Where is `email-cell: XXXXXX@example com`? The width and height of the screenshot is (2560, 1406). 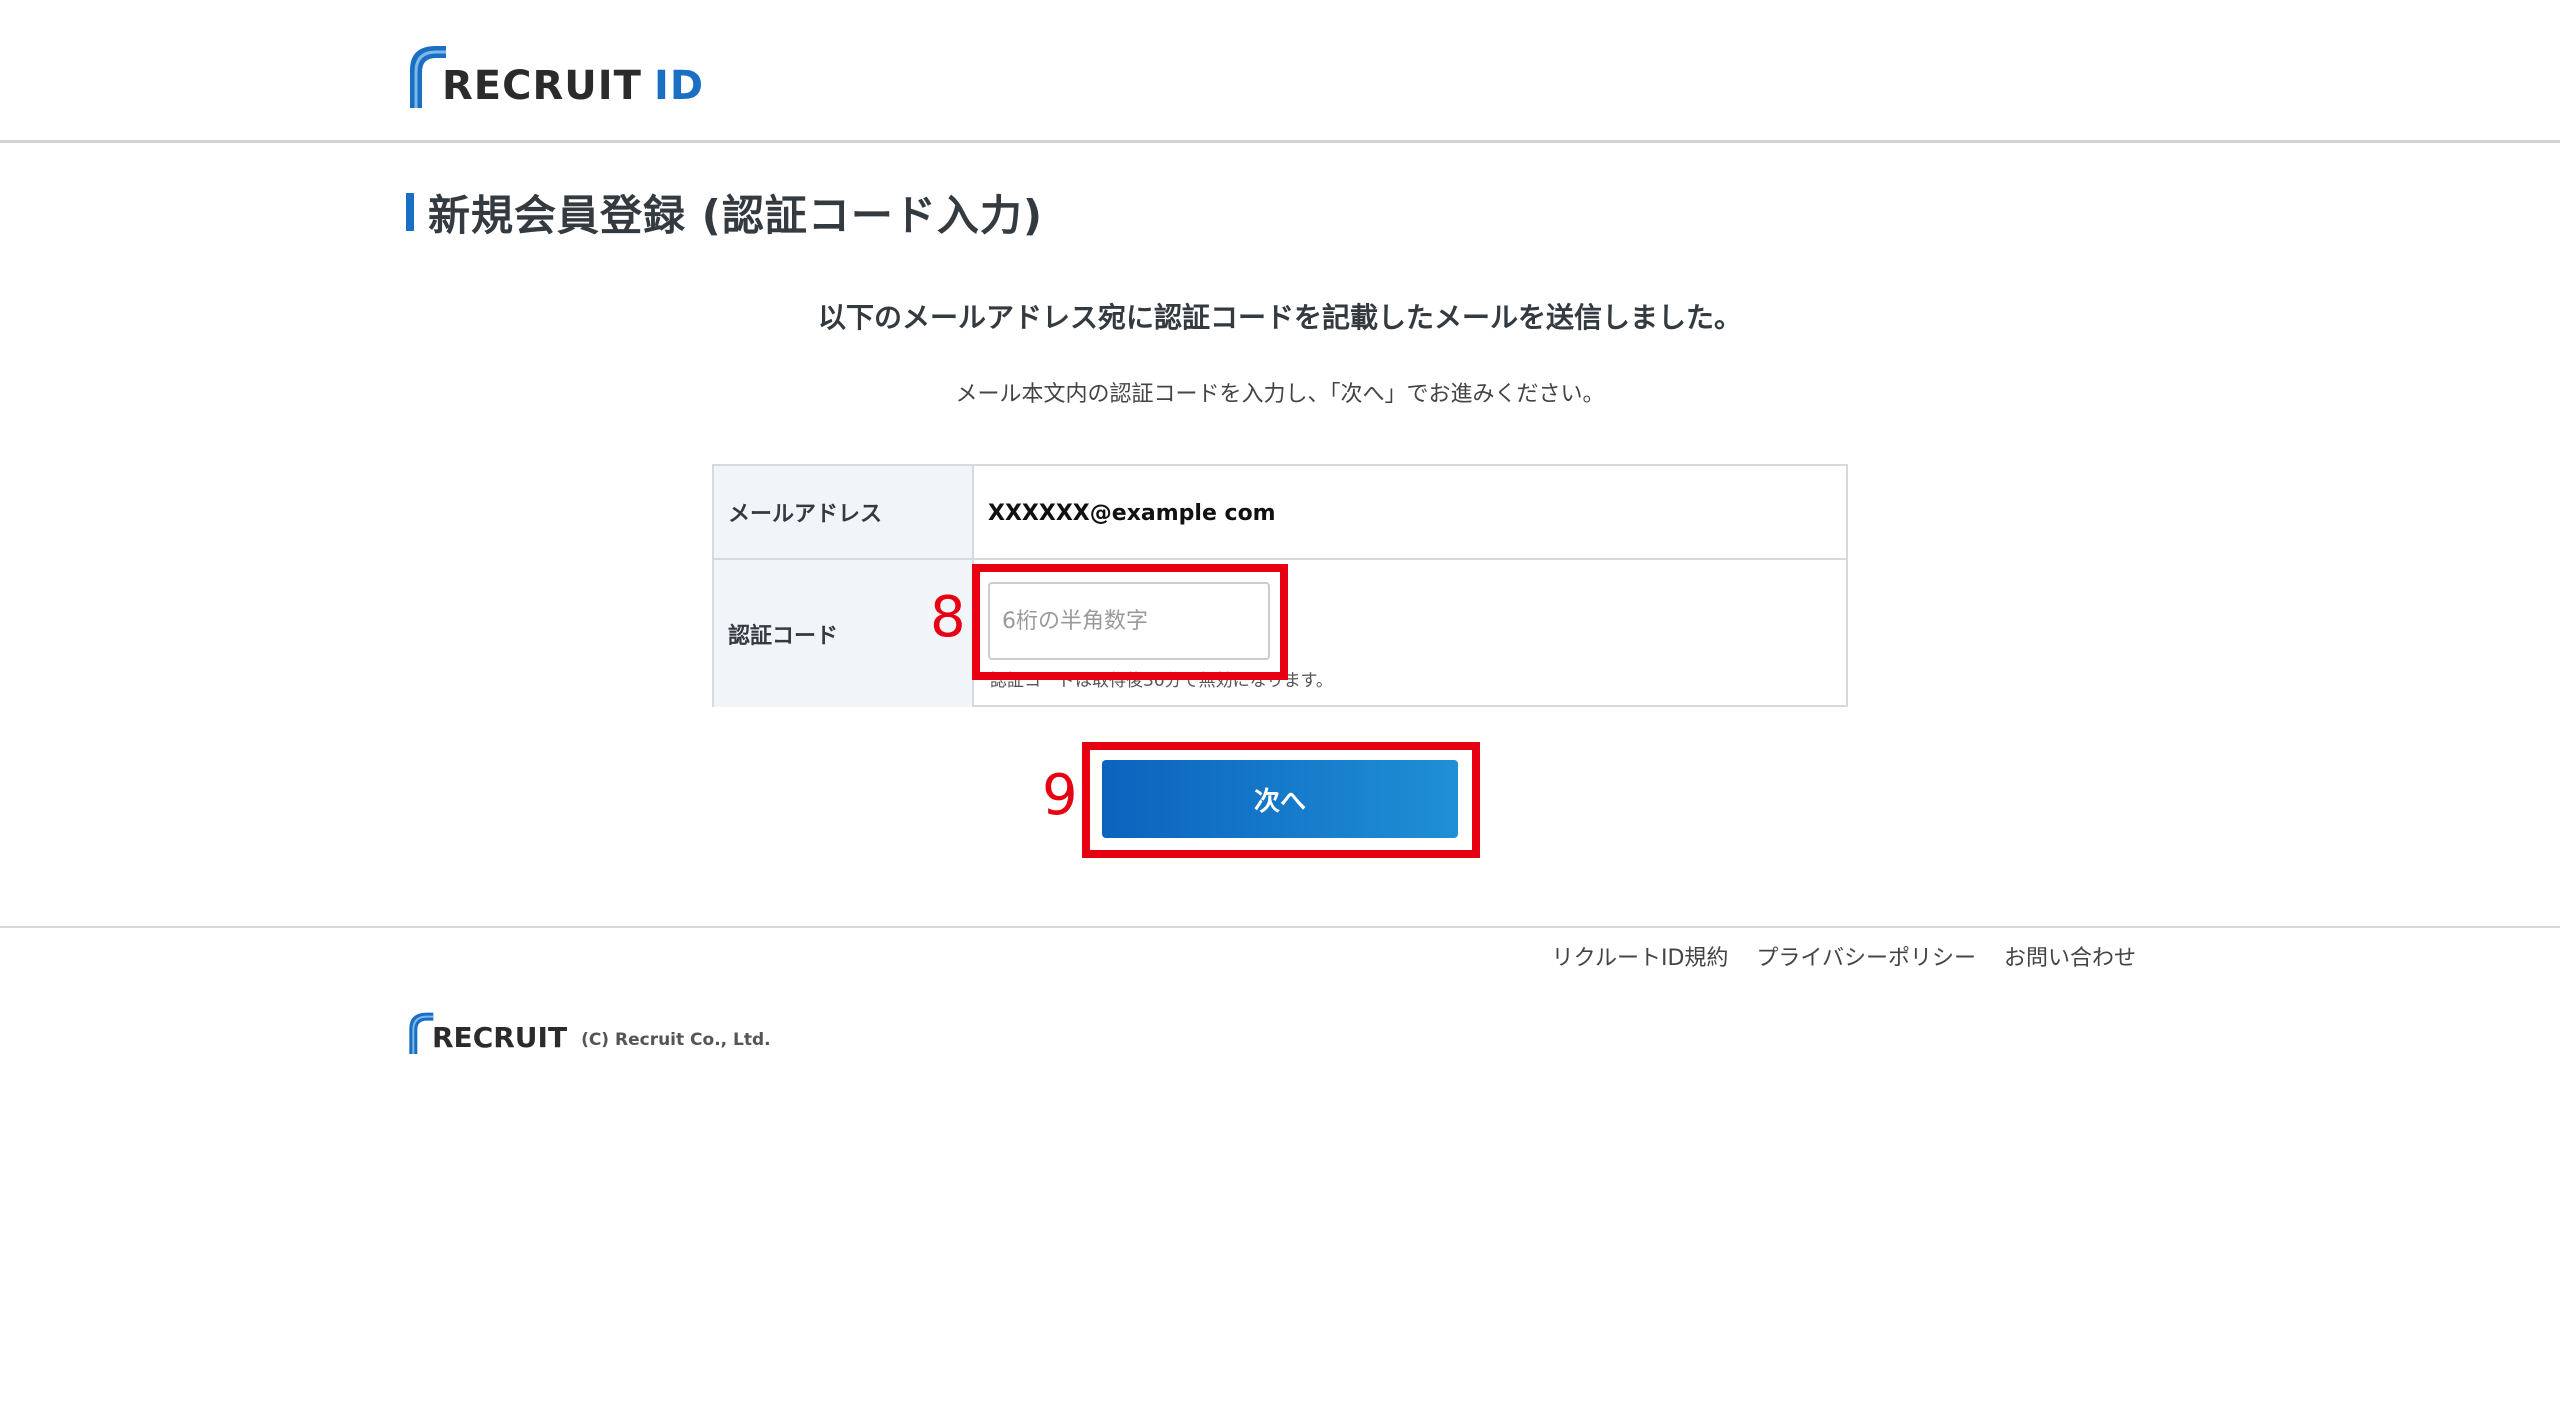 email-cell: XXXXXX@example com is located at coordinates (1410, 512).